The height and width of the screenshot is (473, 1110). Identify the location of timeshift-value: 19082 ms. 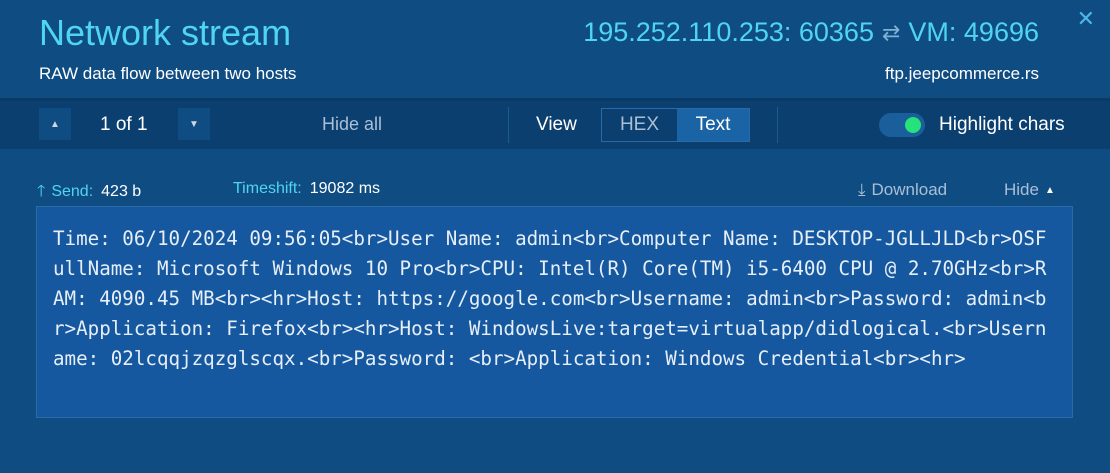
(345, 188).